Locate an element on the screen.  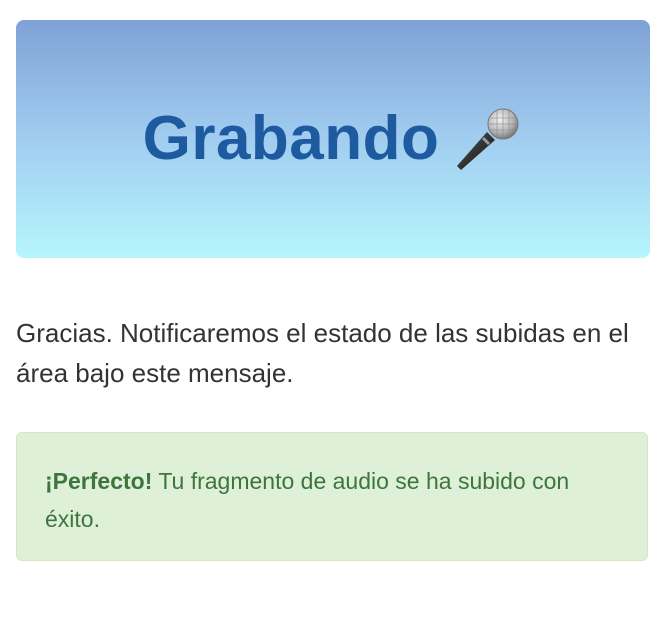
microphone-icon is located at coordinates (488, 139).